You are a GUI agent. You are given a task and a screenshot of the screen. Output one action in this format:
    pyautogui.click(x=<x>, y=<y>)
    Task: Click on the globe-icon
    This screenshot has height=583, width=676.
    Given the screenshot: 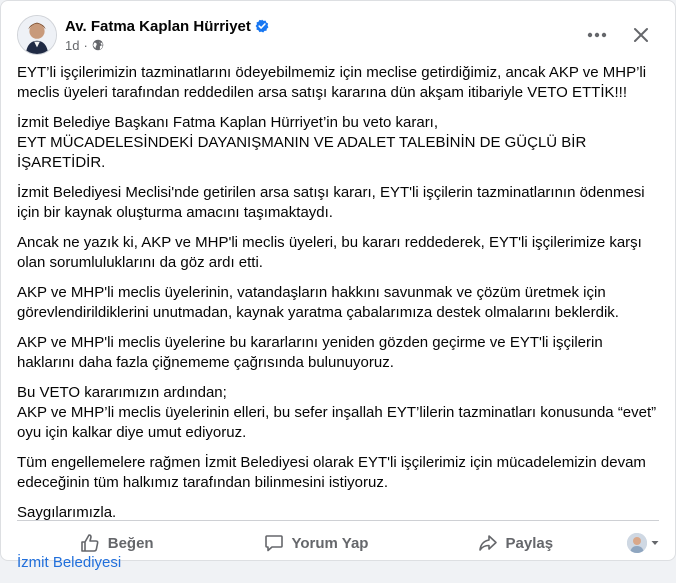 What is the action you would take?
    pyautogui.click(x=98, y=45)
    